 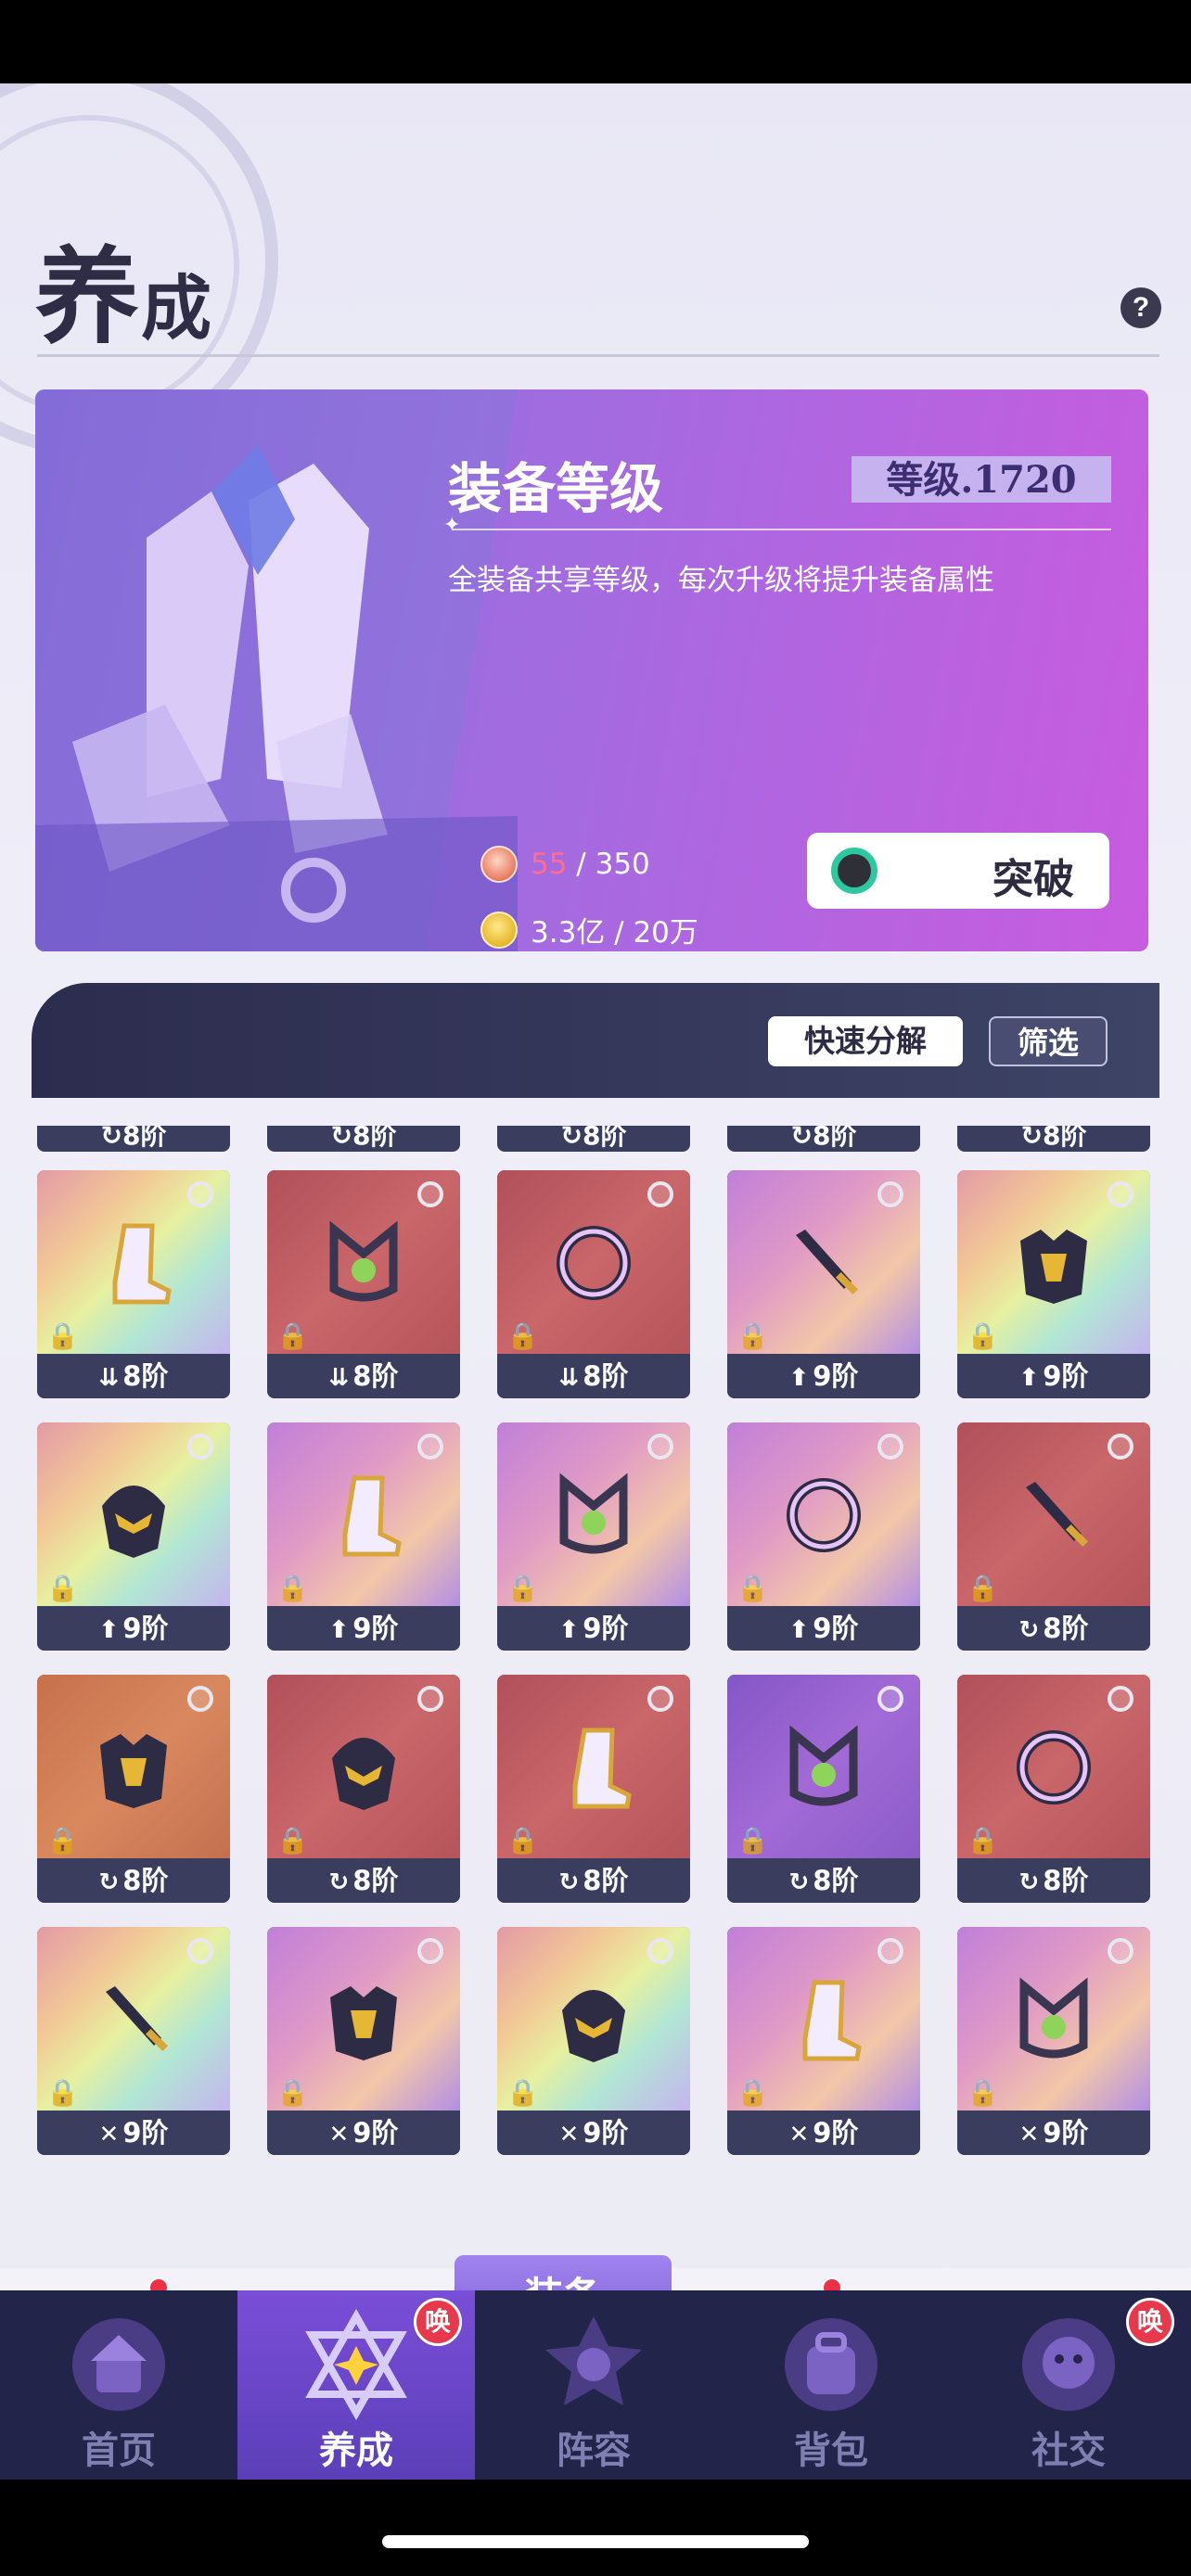 What do you see at coordinates (118, 2385) in the screenshot?
I see `nav-home: 首页` at bounding box center [118, 2385].